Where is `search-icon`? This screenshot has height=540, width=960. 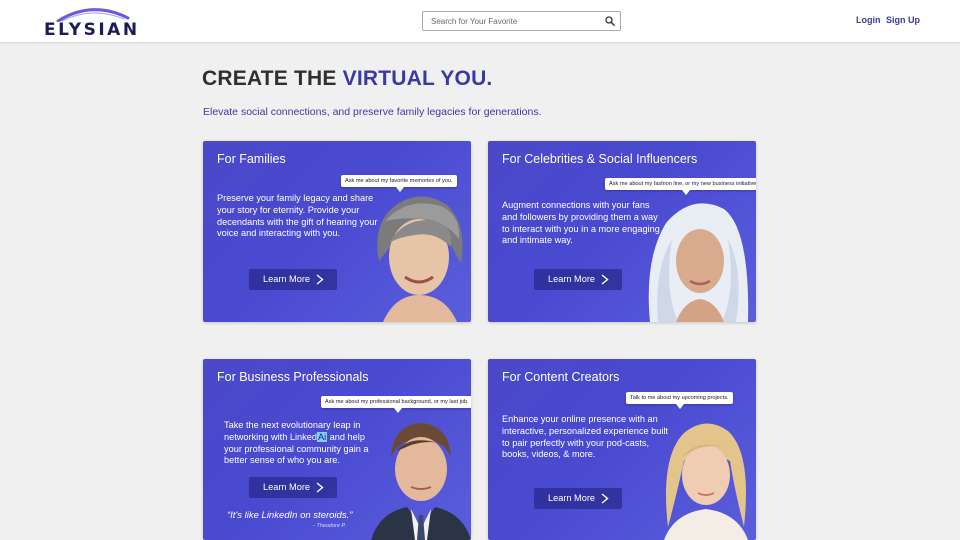
search-icon is located at coordinates (610, 21).